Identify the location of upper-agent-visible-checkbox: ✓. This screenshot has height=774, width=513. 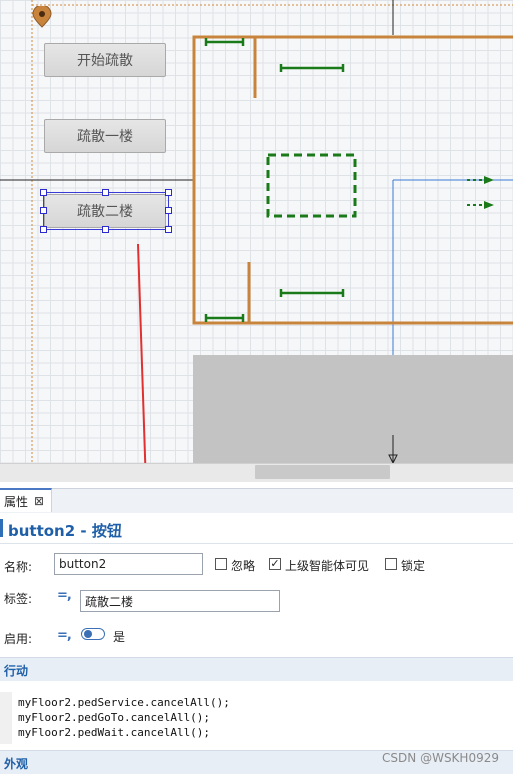
(275, 564).